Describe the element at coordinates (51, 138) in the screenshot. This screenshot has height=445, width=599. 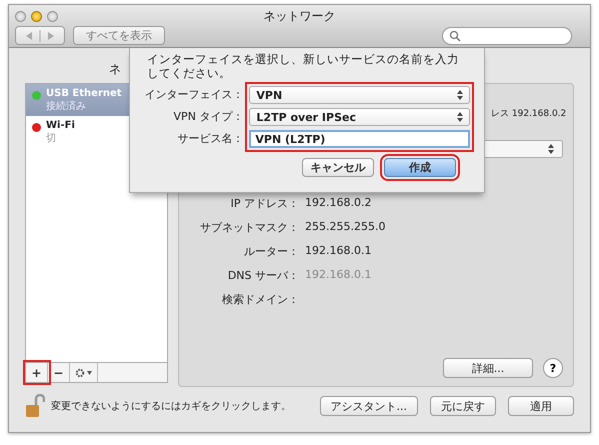
I see `service-status: 切` at that location.